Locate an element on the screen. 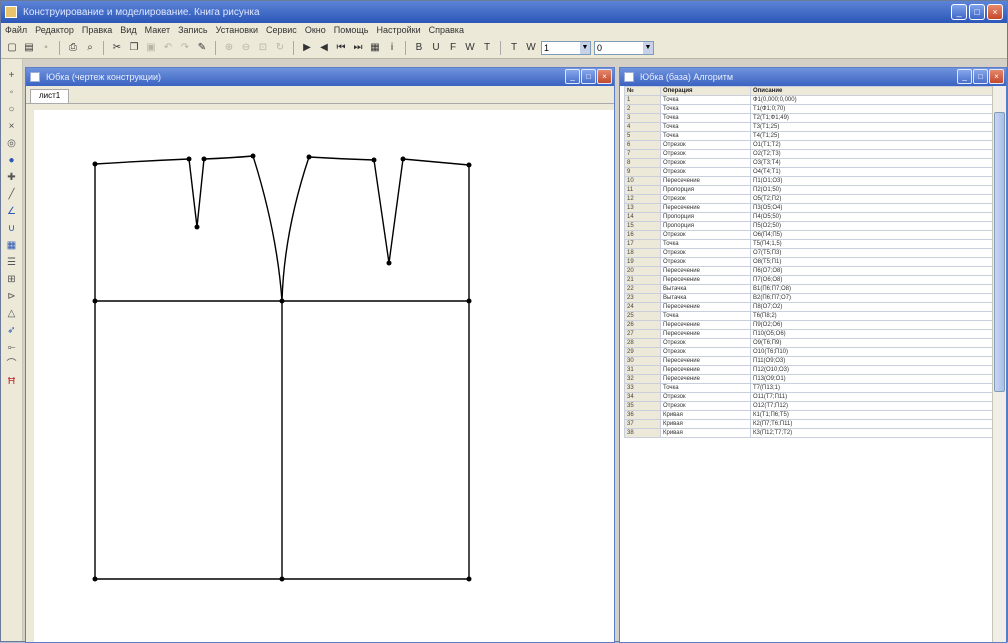 This screenshot has height=643, width=1008. bold-icon: B is located at coordinates (419, 48).